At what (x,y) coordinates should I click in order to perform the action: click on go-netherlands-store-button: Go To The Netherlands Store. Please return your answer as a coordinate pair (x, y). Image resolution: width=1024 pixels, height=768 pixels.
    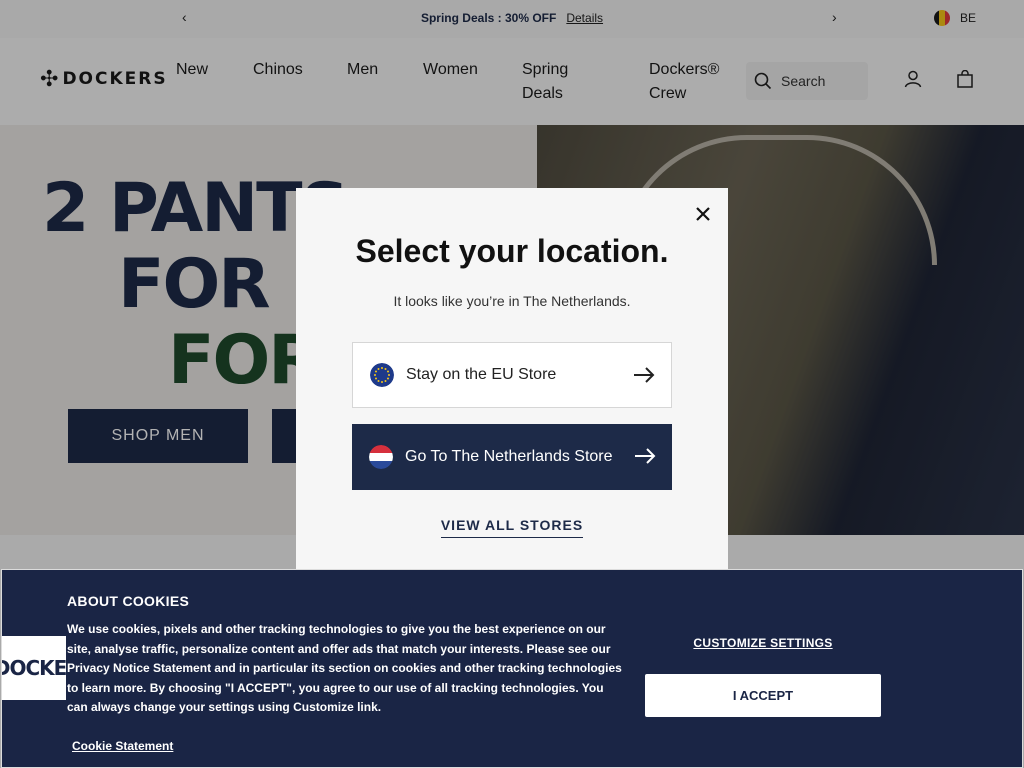
    Looking at the image, I should click on (512, 457).